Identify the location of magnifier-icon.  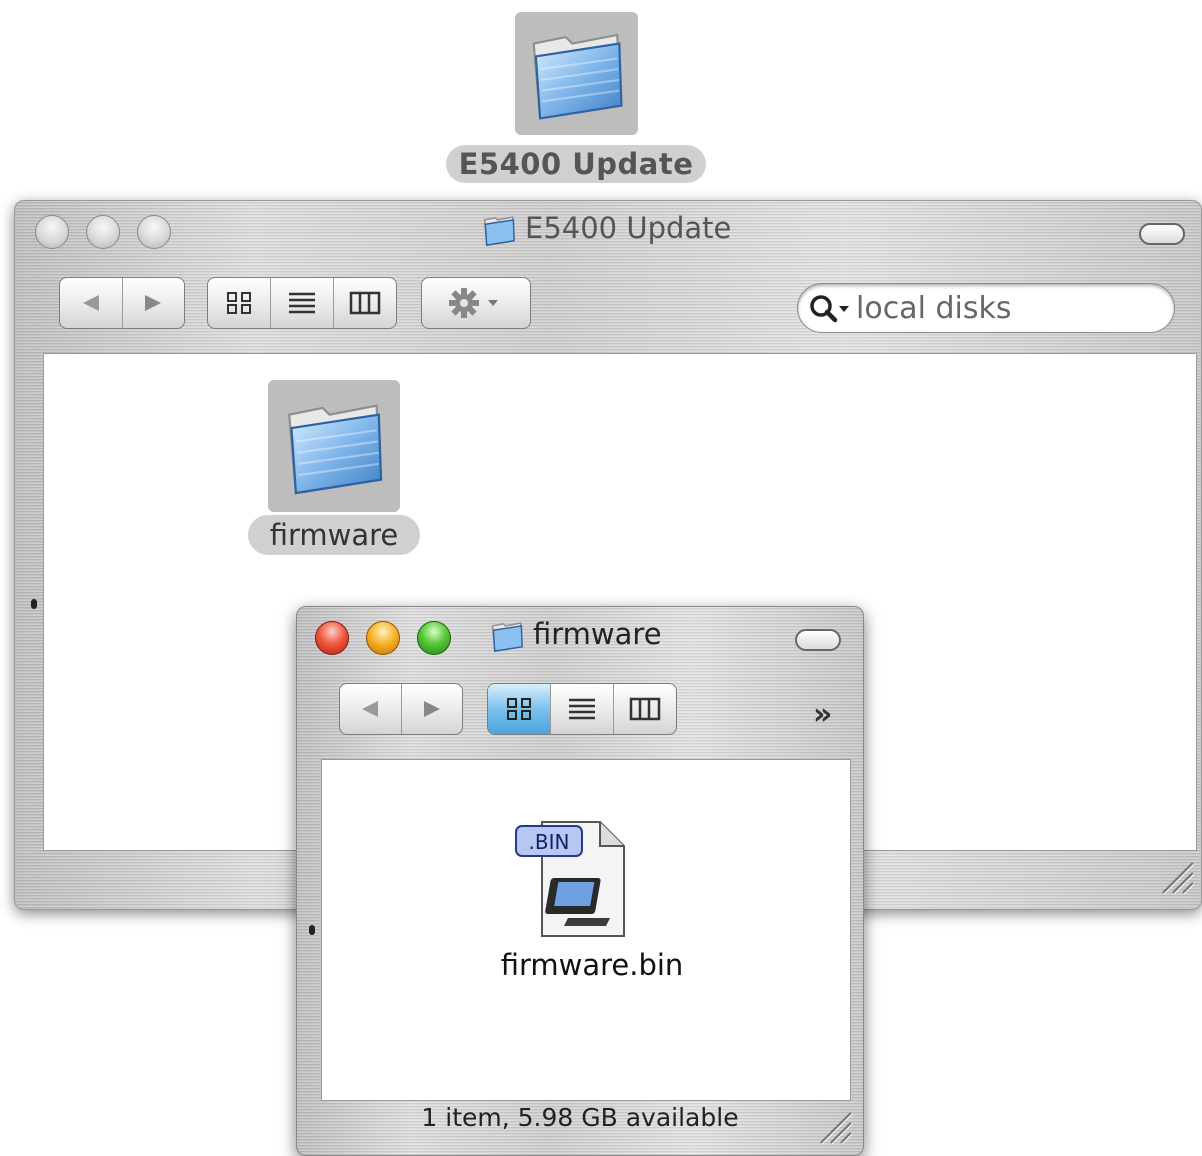
(830, 309).